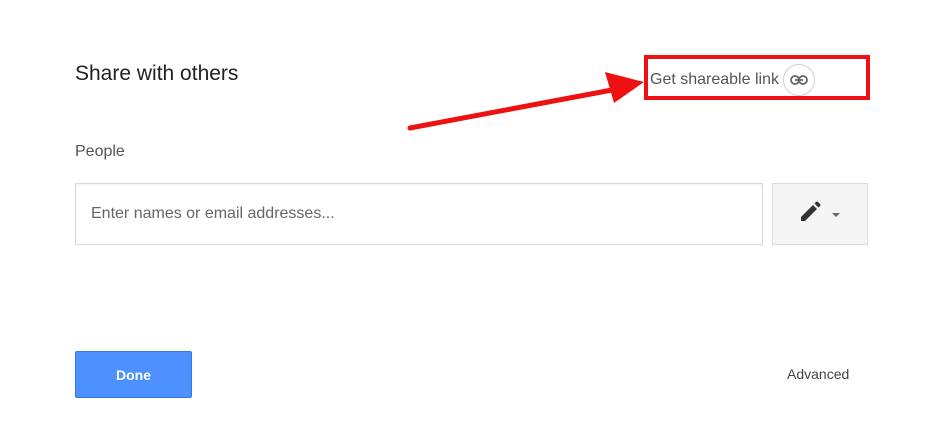 The height and width of the screenshot is (446, 928). I want to click on pencil-icon, so click(810, 214).